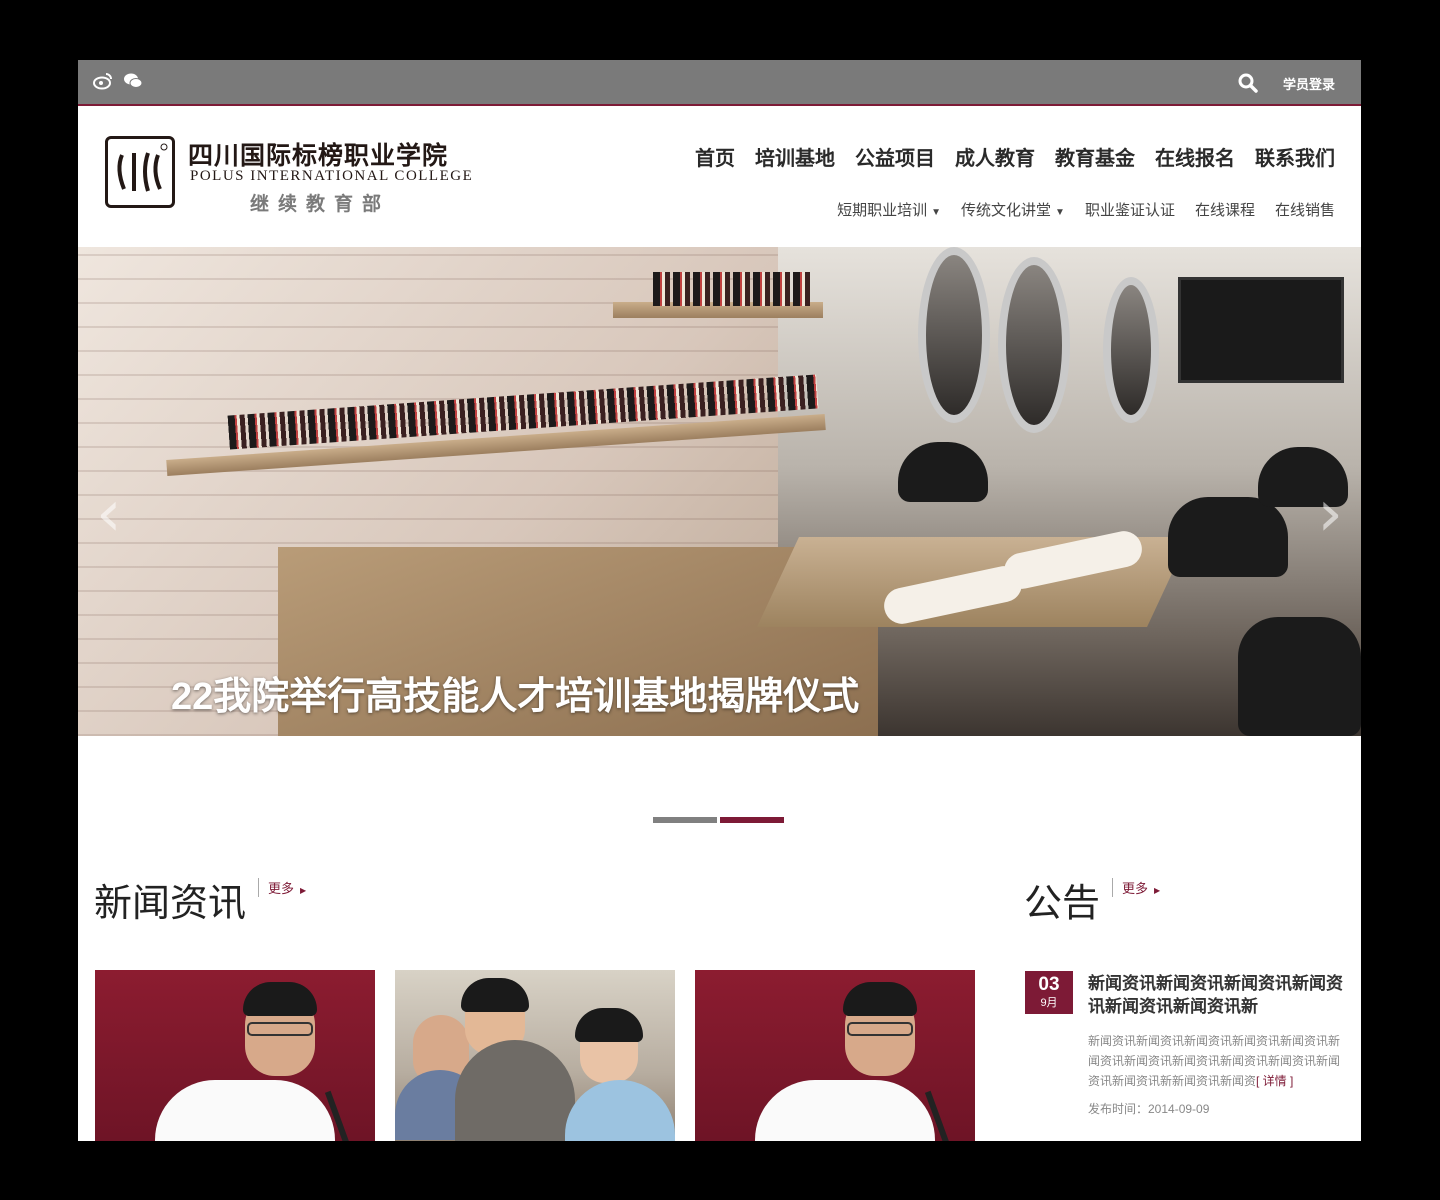 The width and height of the screenshot is (1440, 1200). I want to click on banner-caption: 22我院举行高技能人才培训基地揭牌仪式, so click(515, 692).